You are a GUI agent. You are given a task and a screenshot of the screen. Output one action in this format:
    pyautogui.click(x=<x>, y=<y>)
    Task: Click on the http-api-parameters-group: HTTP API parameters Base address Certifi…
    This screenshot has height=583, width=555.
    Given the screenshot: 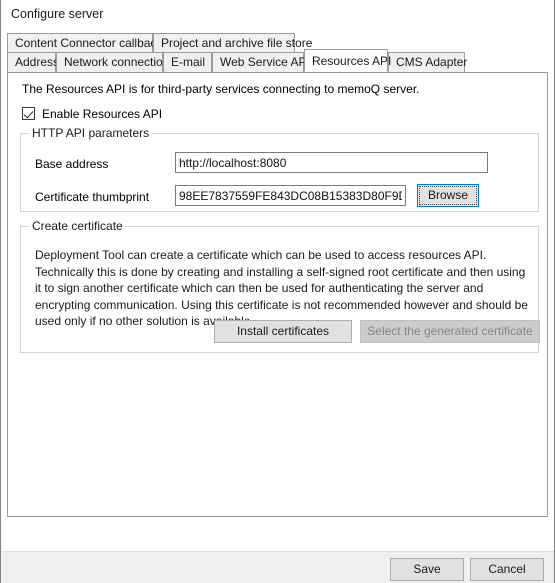 What is the action you would take?
    pyautogui.click(x=279, y=169)
    